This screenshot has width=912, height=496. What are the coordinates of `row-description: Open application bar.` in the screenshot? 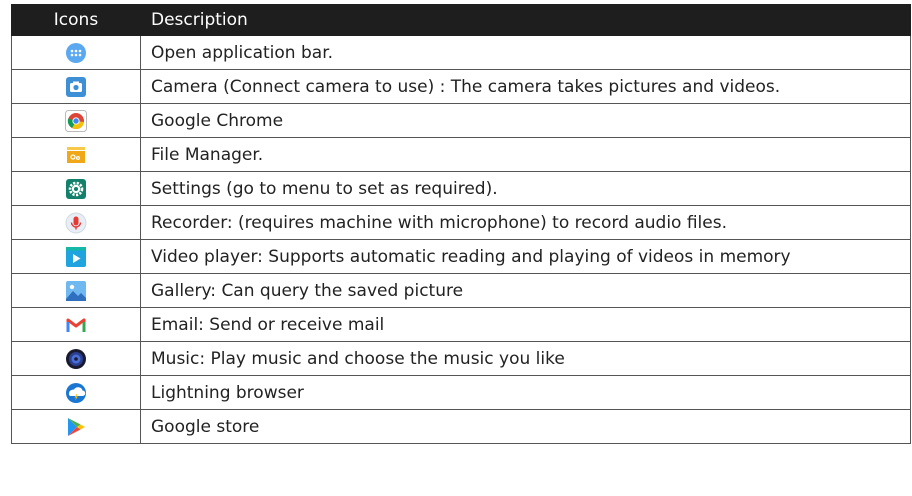 It's located at (525, 52).